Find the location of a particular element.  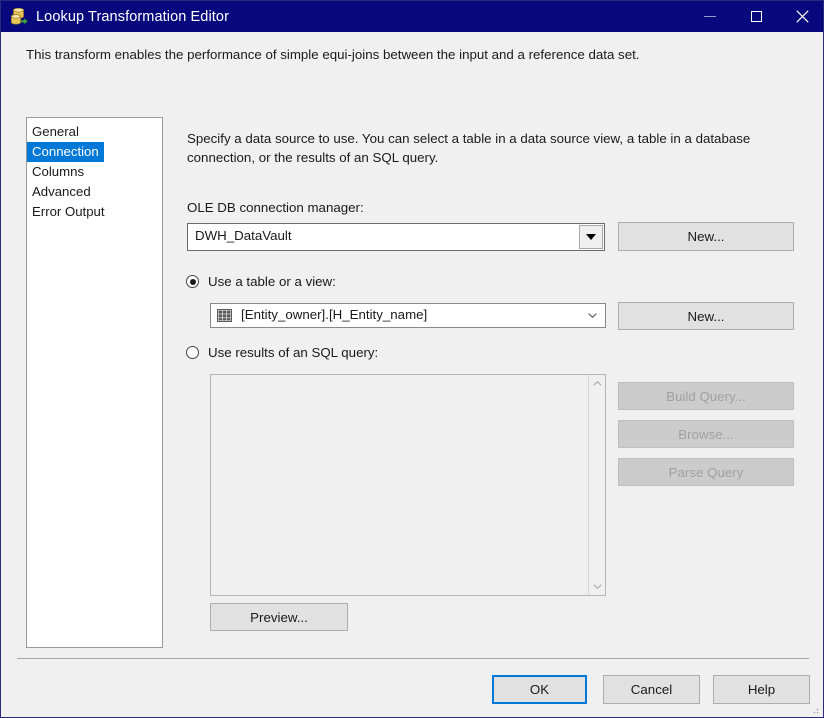

minimize-button is located at coordinates (710, 16).